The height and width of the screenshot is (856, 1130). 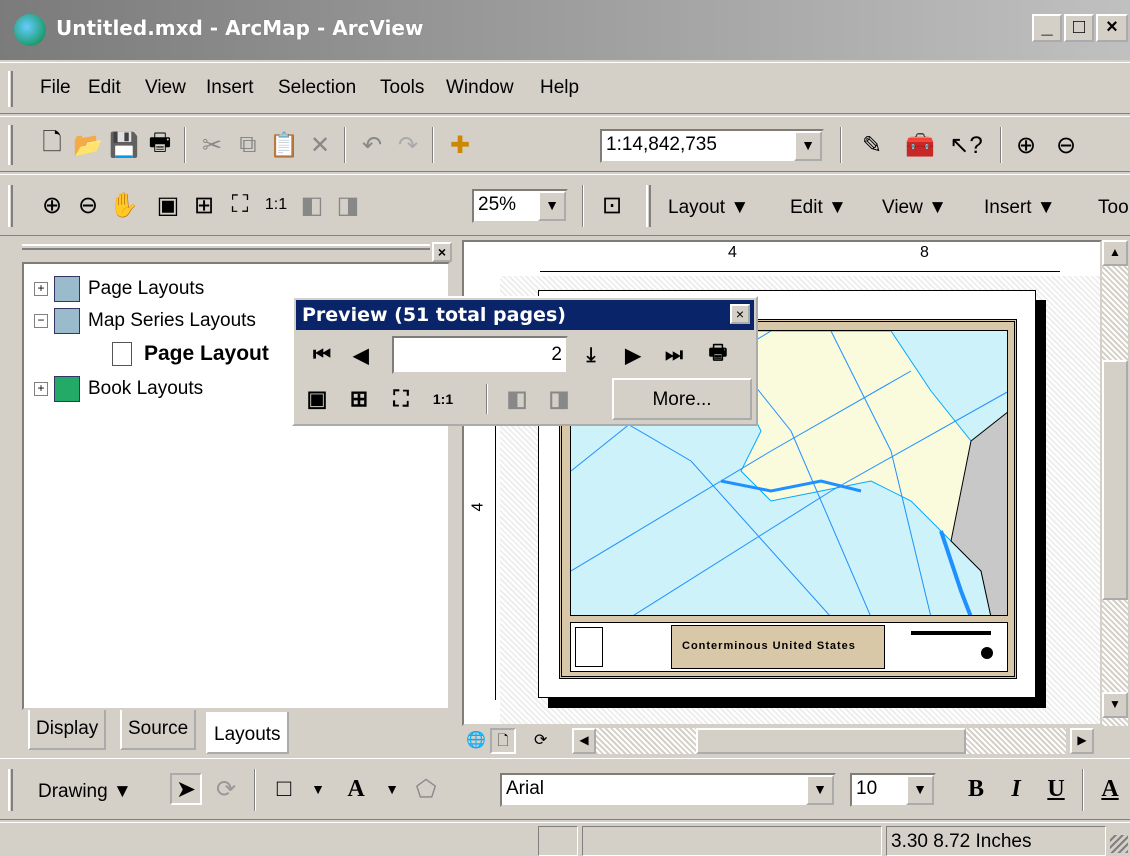 What do you see at coordinates (426, 789) in the screenshot?
I see `edit-vertices-icon: ⬠` at bounding box center [426, 789].